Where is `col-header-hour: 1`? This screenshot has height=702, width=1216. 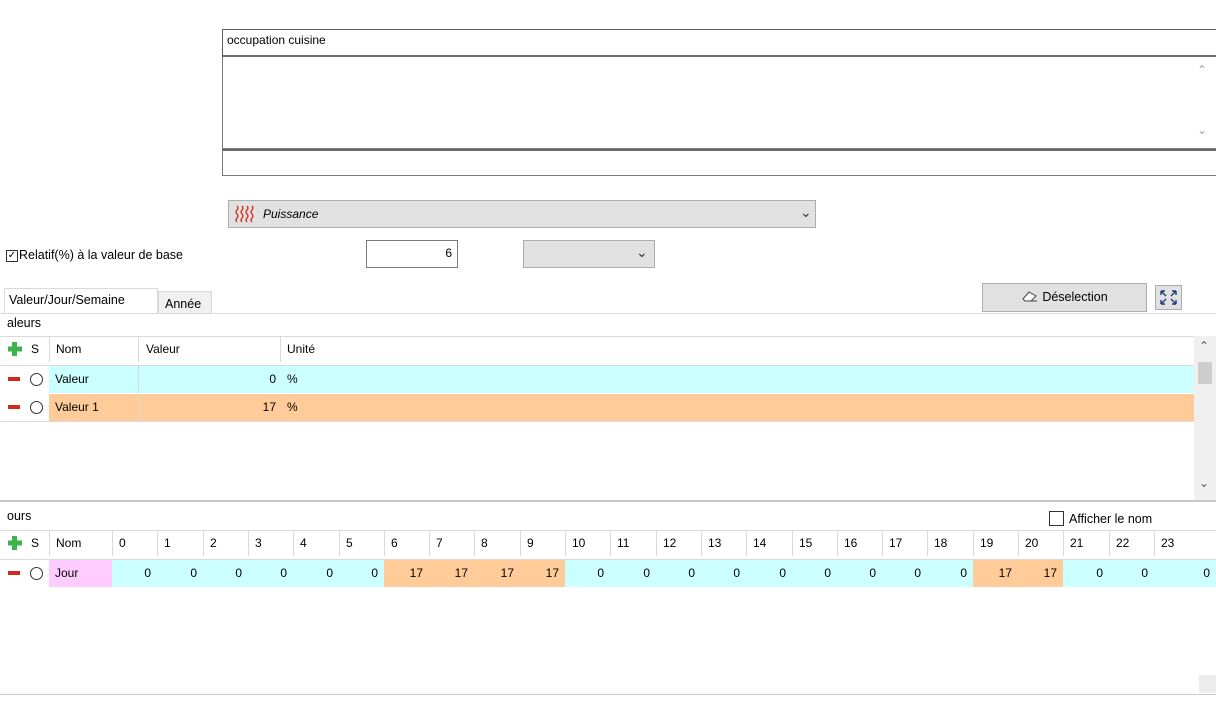 col-header-hour: 1 is located at coordinates (167, 543).